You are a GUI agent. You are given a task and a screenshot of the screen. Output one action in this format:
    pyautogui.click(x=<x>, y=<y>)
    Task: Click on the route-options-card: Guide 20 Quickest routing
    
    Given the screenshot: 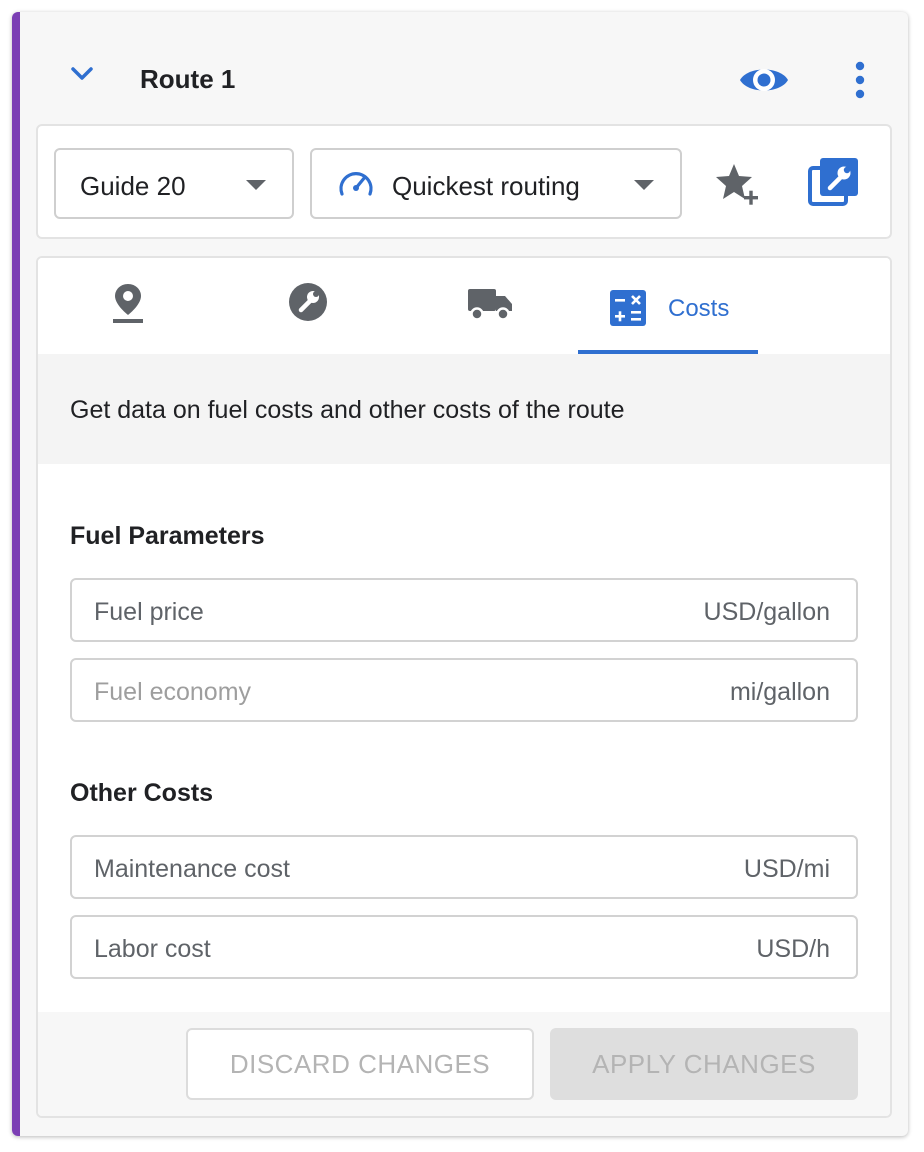 What is the action you would take?
    pyautogui.click(x=464, y=181)
    